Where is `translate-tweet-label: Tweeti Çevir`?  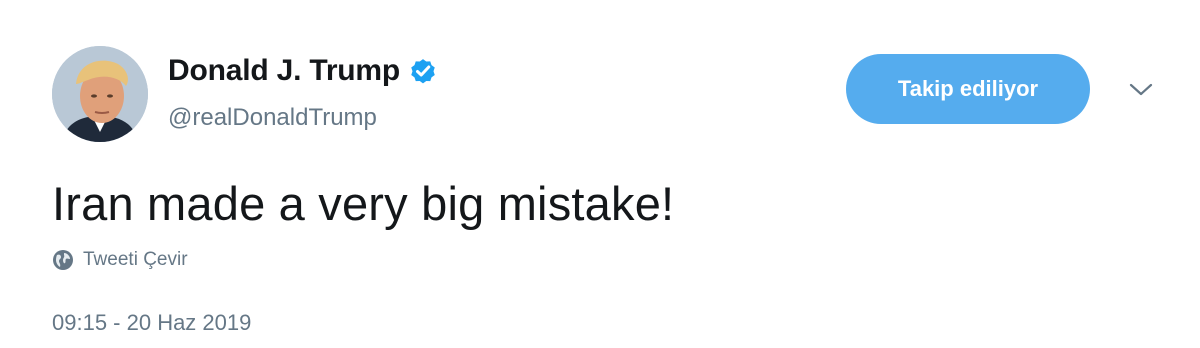 translate-tweet-label: Tweeti Çevir is located at coordinates (135, 259).